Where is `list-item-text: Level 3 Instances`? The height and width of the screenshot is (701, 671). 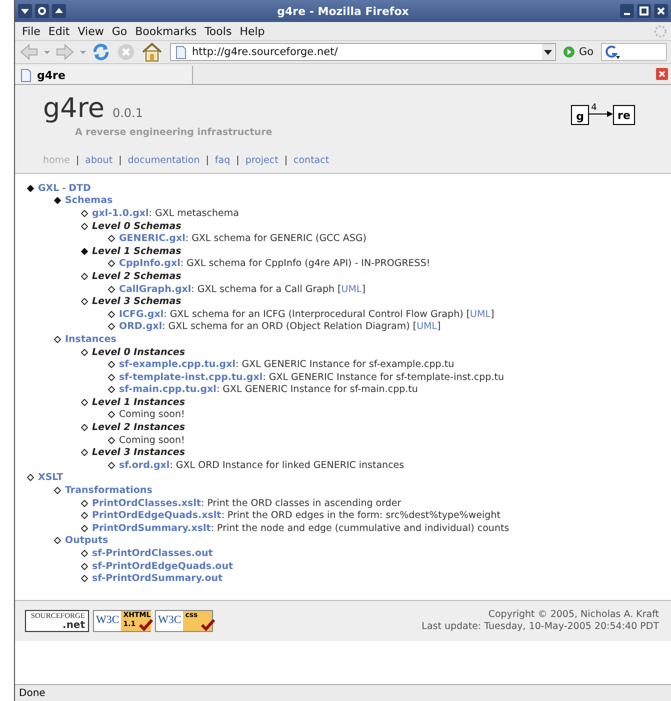 list-item-text: Level 3 Instances is located at coordinates (139, 452).